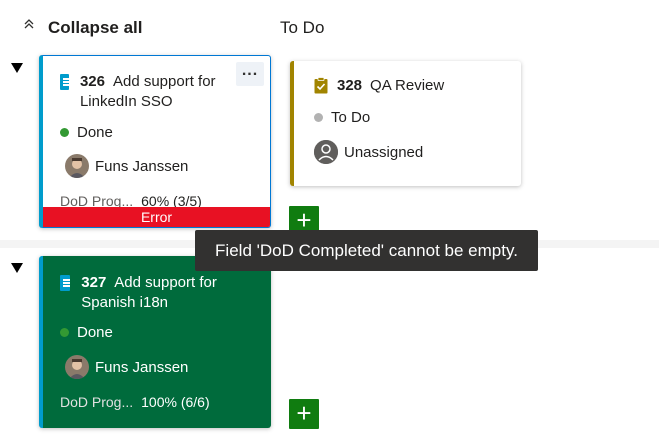  What do you see at coordinates (383, 152) in the screenshot?
I see `card-assignee: Unassigned` at bounding box center [383, 152].